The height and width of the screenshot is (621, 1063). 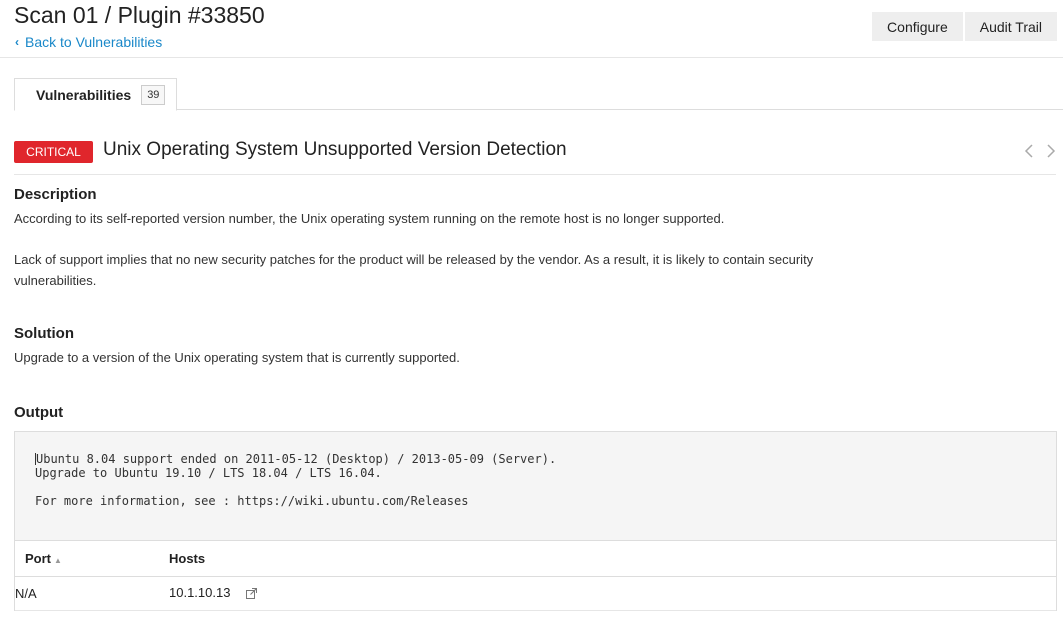 What do you see at coordinates (153, 94) in the screenshot?
I see `tab-count-badge: 39` at bounding box center [153, 94].